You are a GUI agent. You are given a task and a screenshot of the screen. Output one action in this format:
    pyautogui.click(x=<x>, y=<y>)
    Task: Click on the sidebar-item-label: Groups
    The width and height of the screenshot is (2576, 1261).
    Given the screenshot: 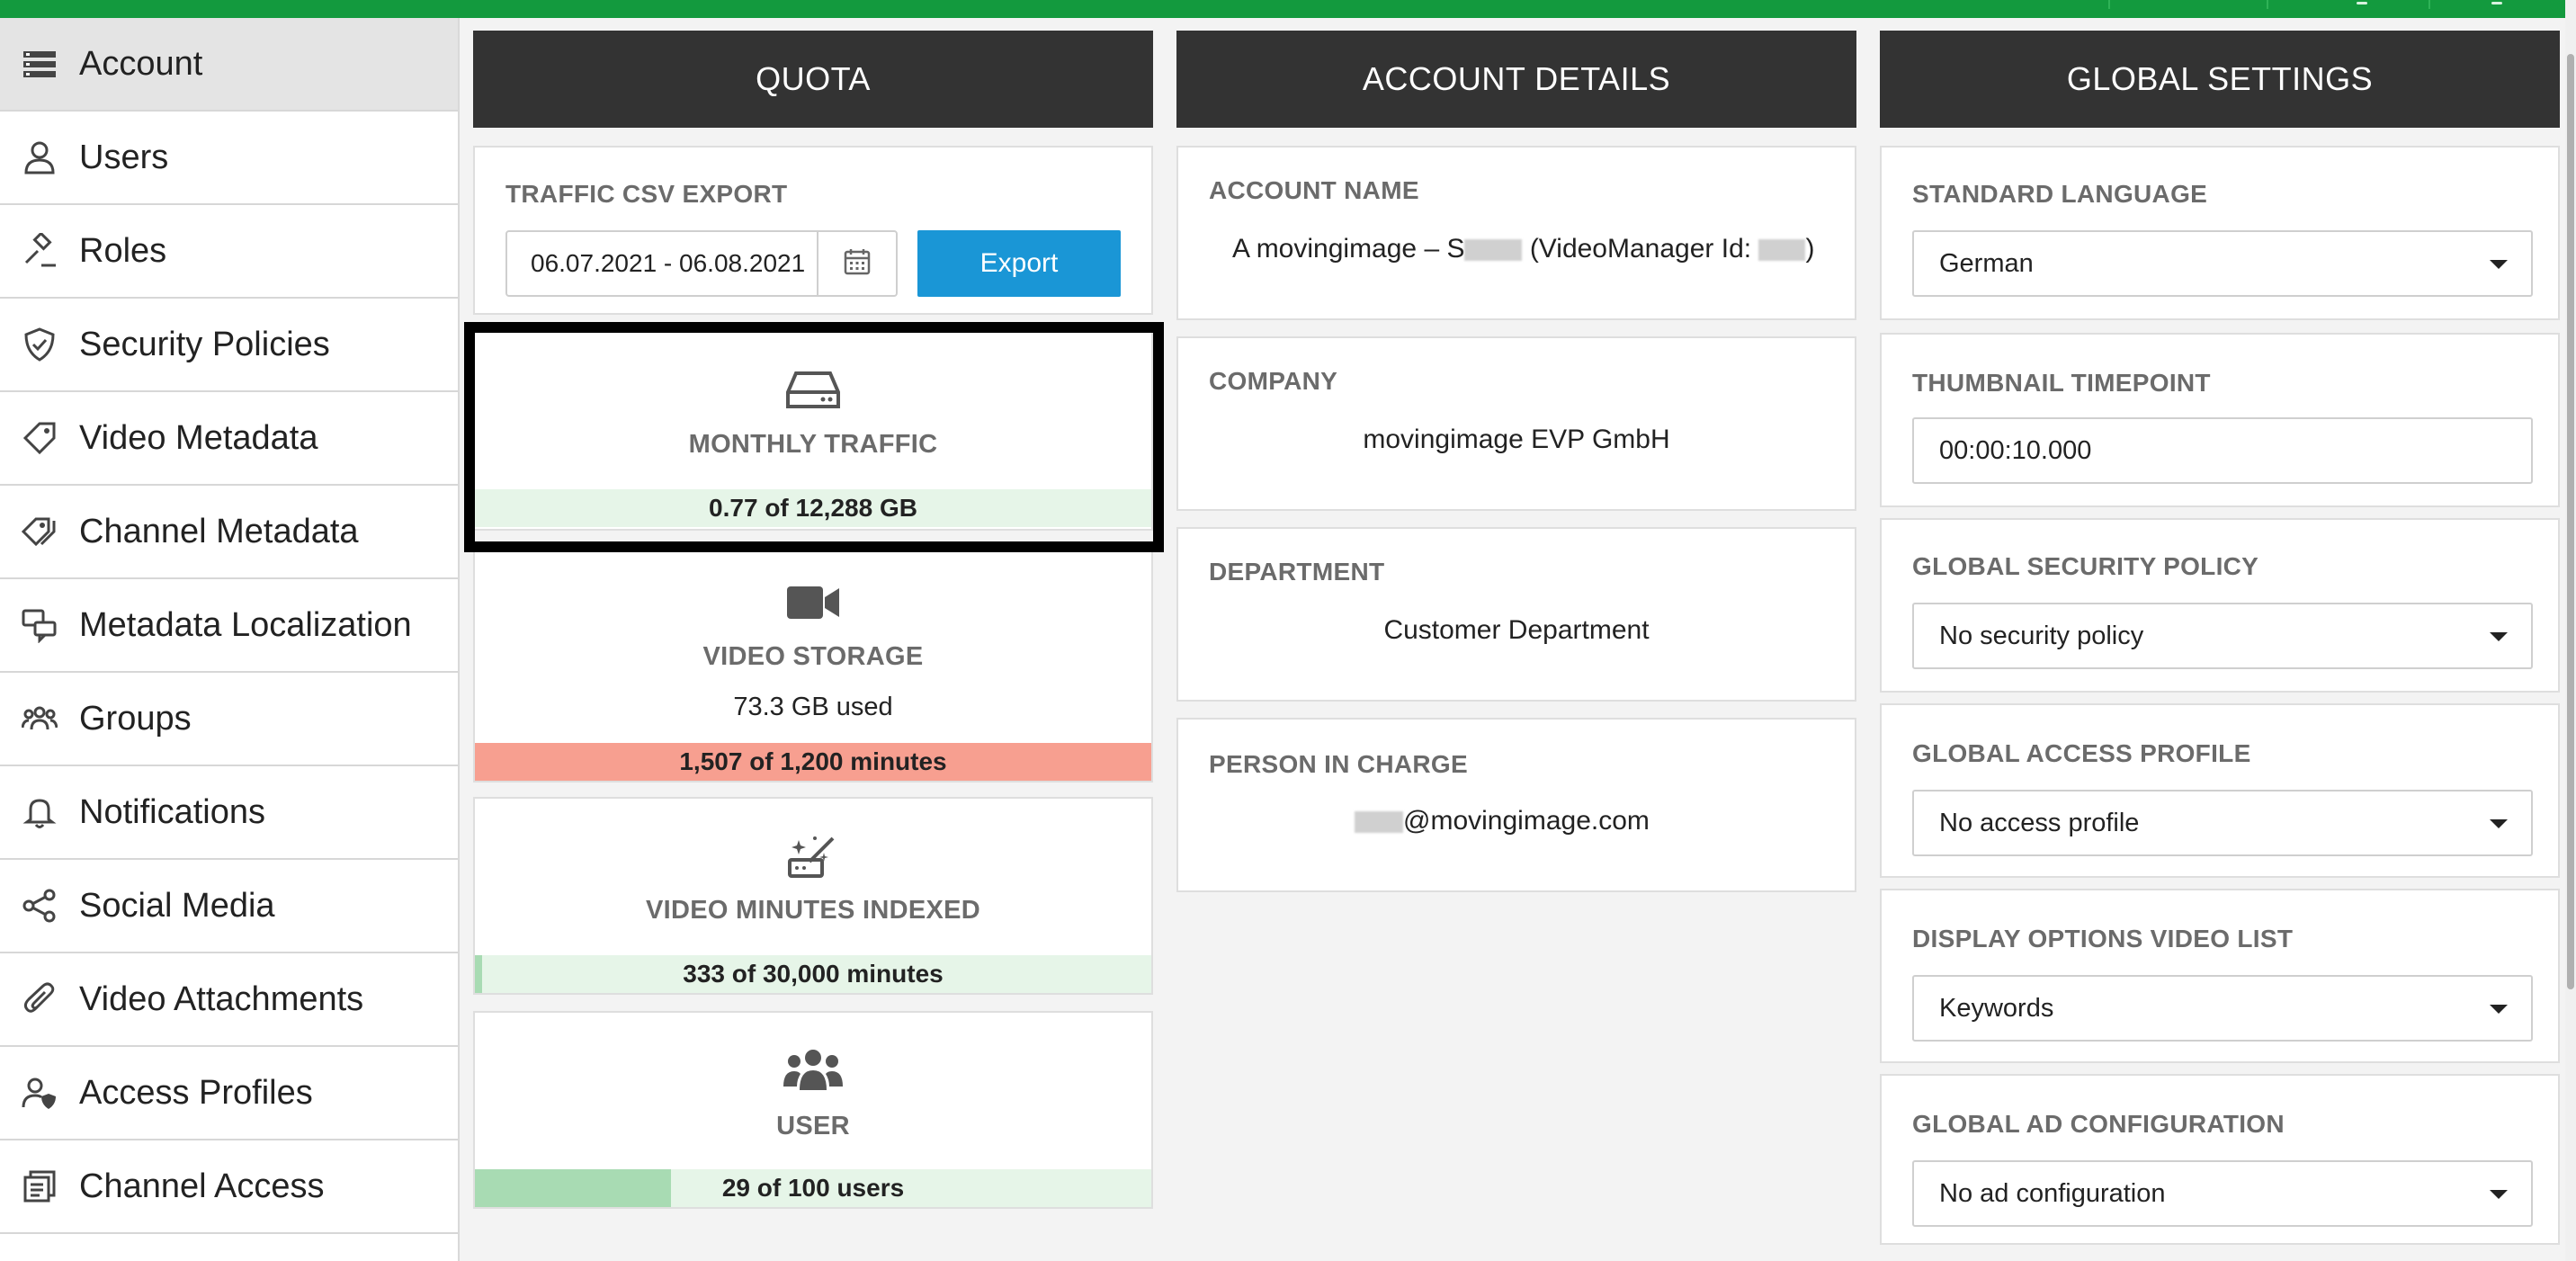 What is the action you would take?
    pyautogui.click(x=135, y=719)
    